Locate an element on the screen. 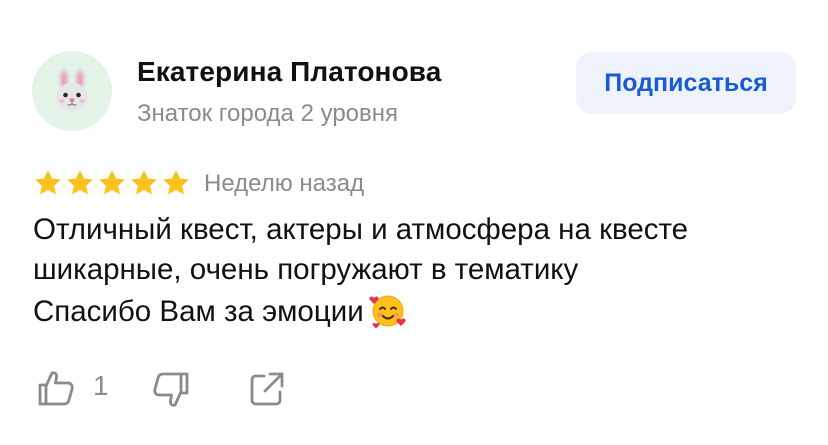 This screenshot has height=445, width=828. author-avatar is located at coordinates (72, 91).